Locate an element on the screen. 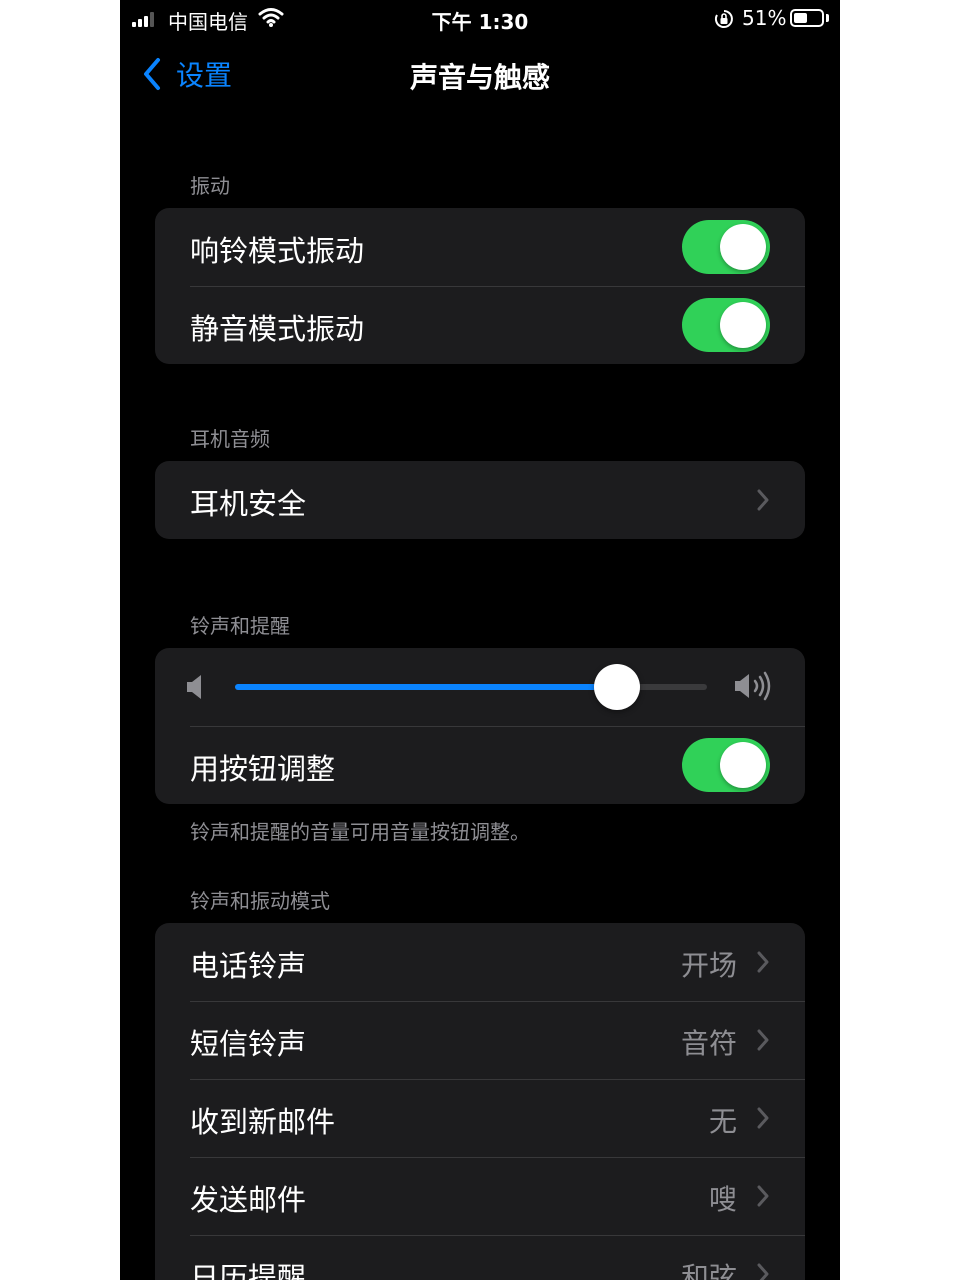  change-with-buttons-label: 用按钮调整 is located at coordinates (263, 769).